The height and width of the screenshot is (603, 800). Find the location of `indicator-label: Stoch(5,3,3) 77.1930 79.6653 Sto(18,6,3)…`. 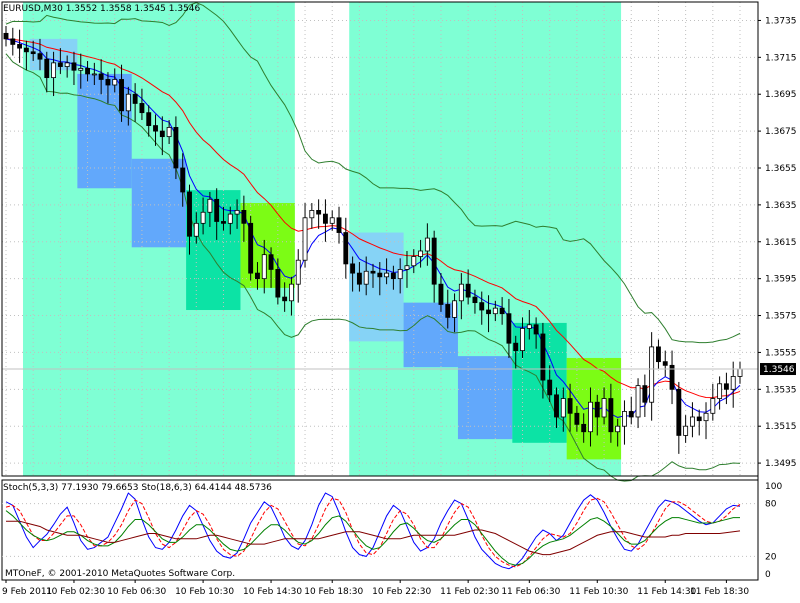

indicator-label: Stoch(5,3,3) 77.1930 79.6653 Sto(18,6,3)… is located at coordinates (137, 488).